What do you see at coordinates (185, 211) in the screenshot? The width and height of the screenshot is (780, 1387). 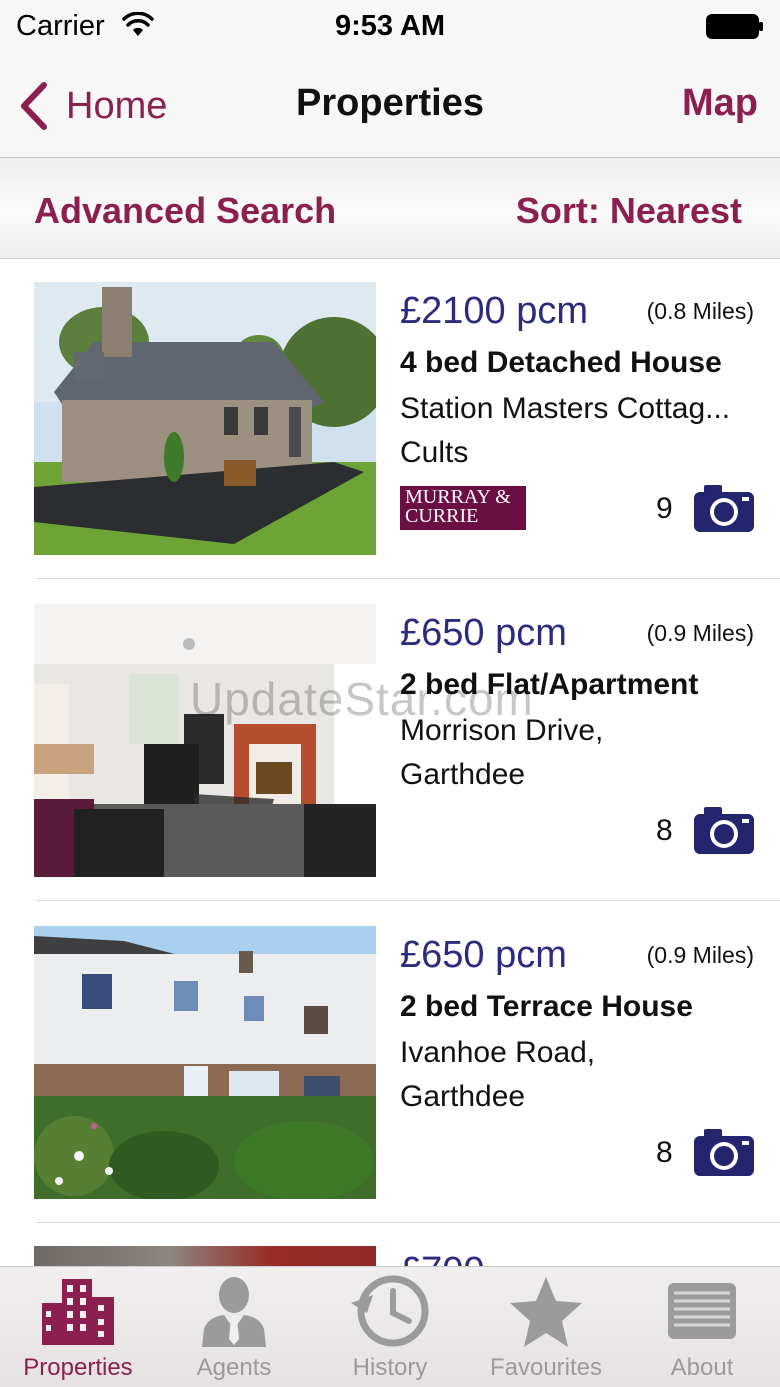 I see `advanced-search-button: Advanced Search` at bounding box center [185, 211].